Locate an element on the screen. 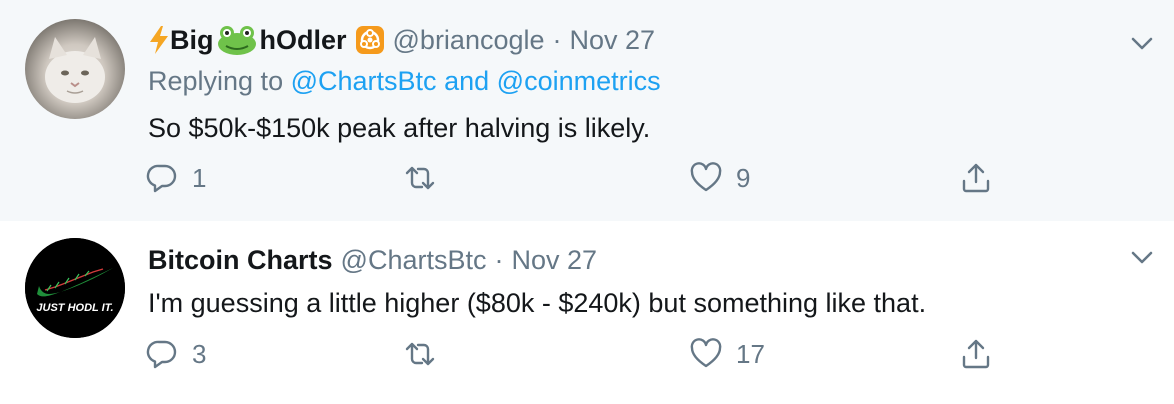 Image resolution: width=1174 pixels, height=404 pixels. avatar-text: JUST HODL IT. is located at coordinates (74, 308).